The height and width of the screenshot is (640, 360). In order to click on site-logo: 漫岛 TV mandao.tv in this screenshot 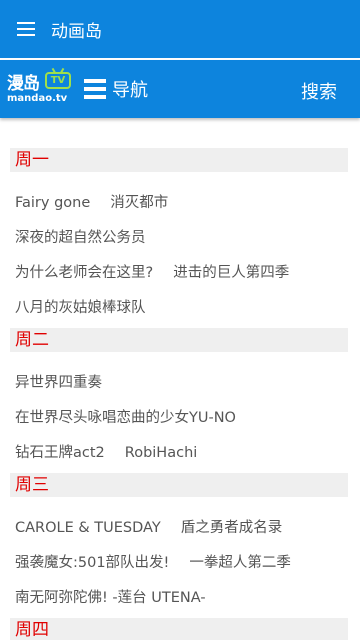, I will do `click(39, 88)`.